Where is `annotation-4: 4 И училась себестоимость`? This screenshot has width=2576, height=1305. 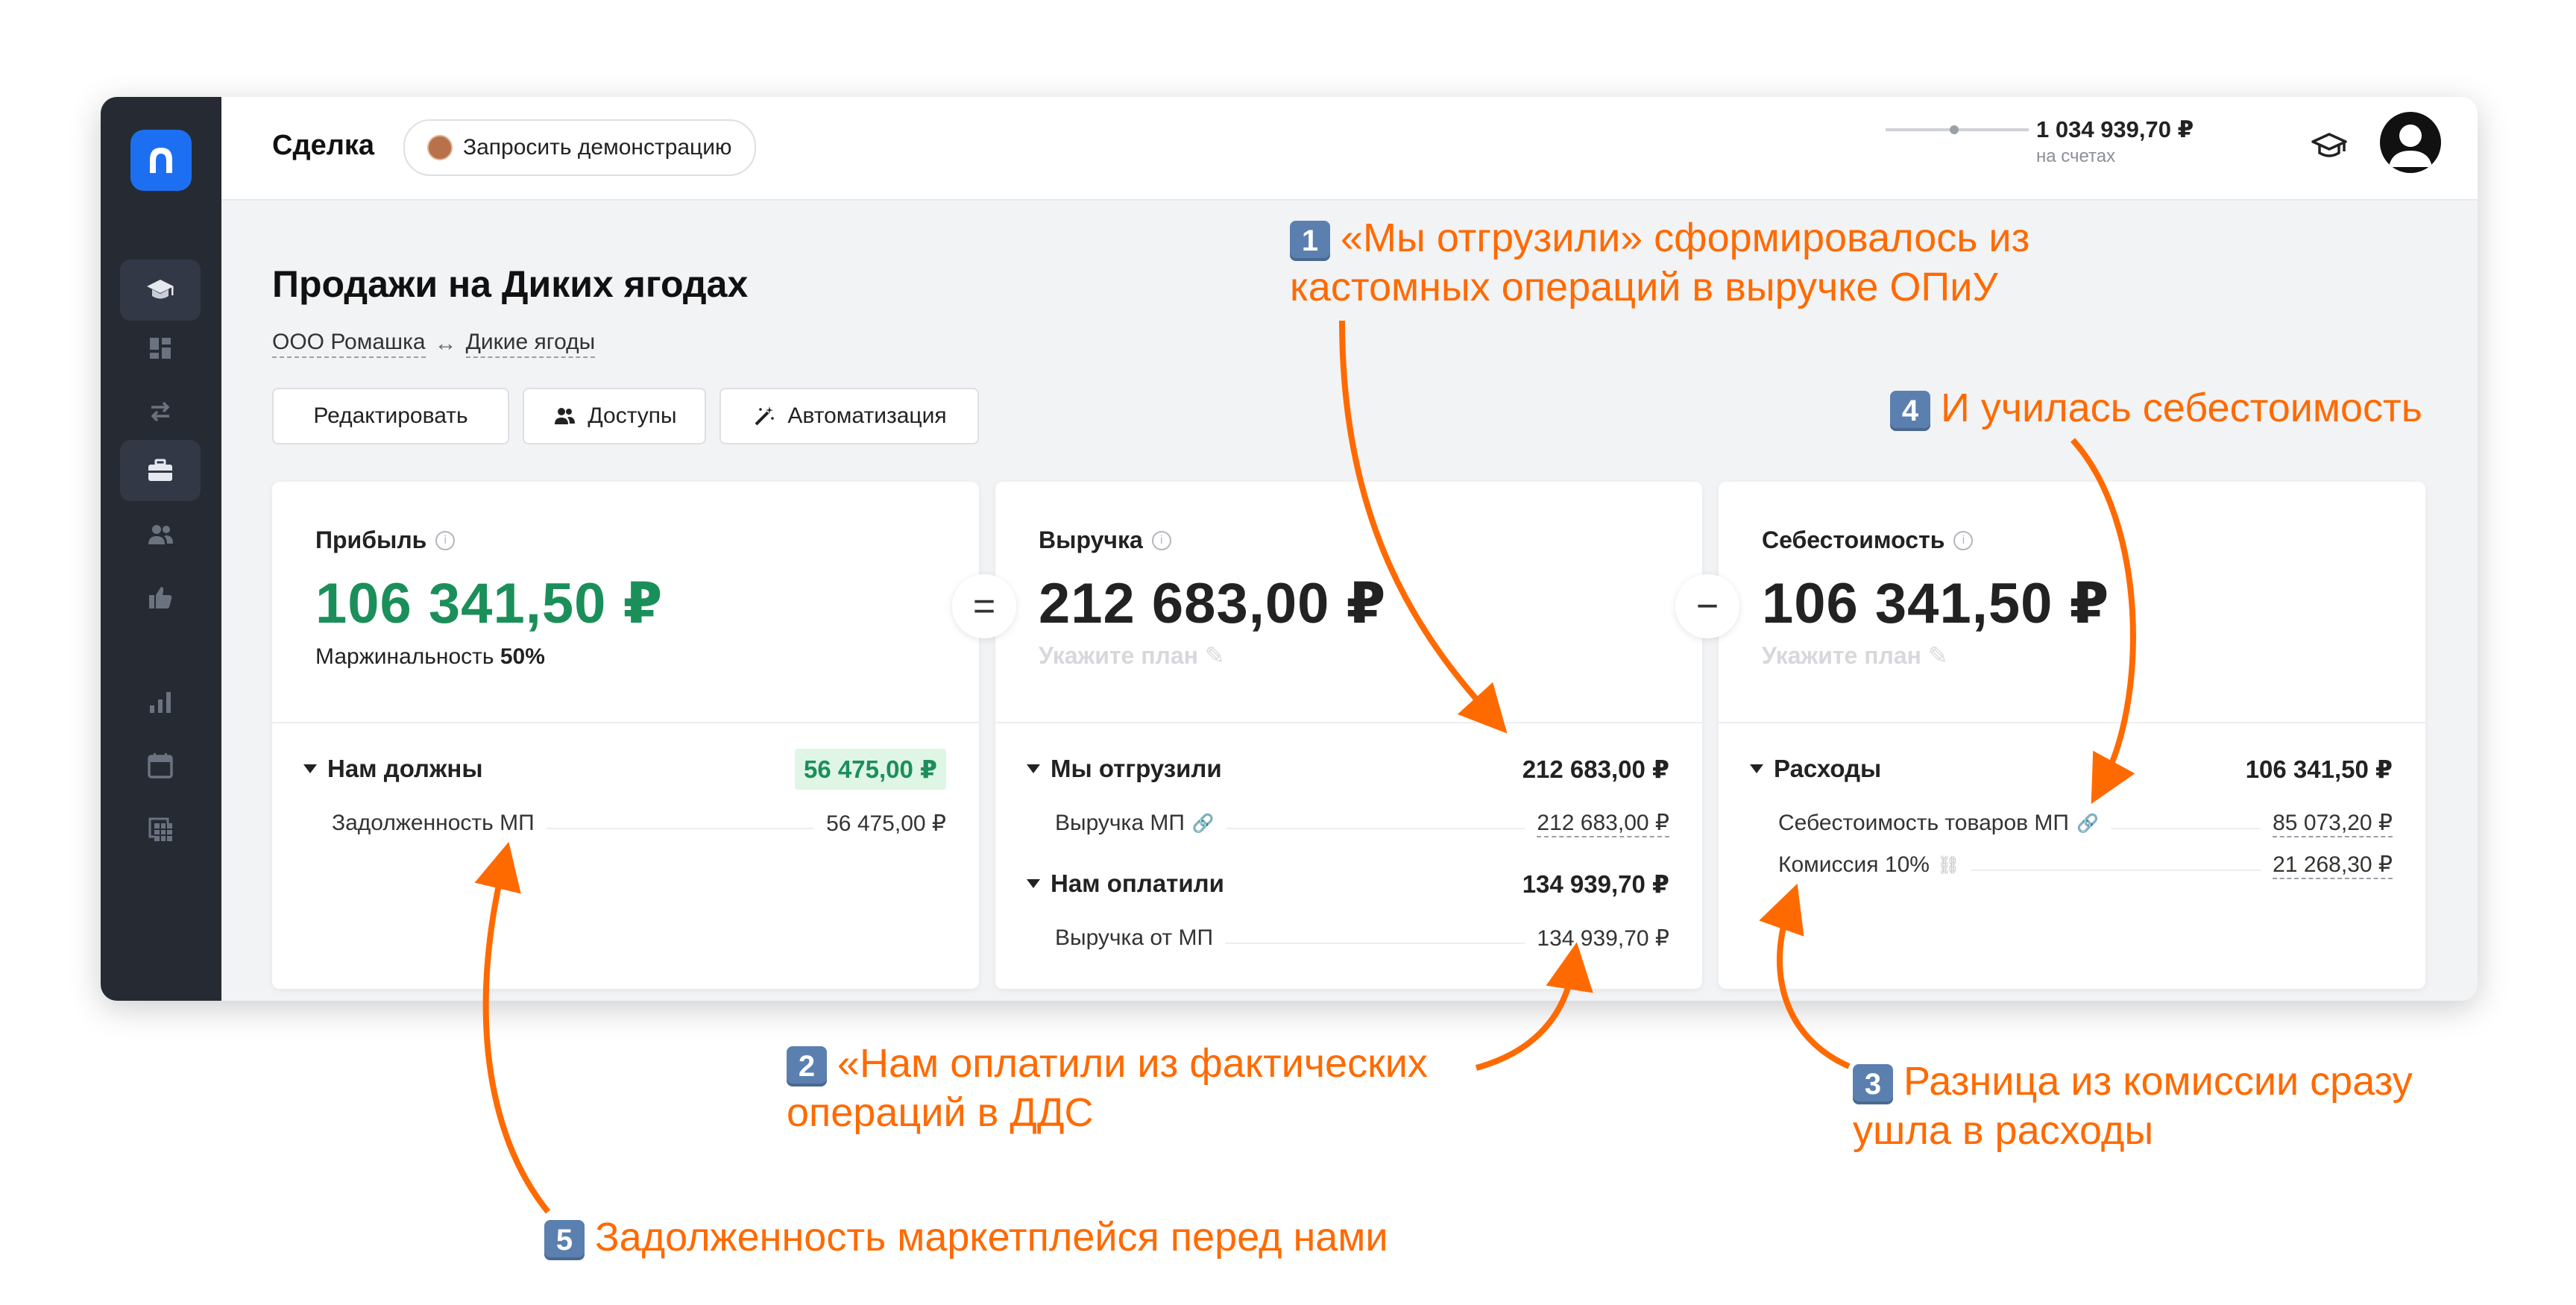
annotation-4: 4 И училась себестоимость is located at coordinates (2156, 408).